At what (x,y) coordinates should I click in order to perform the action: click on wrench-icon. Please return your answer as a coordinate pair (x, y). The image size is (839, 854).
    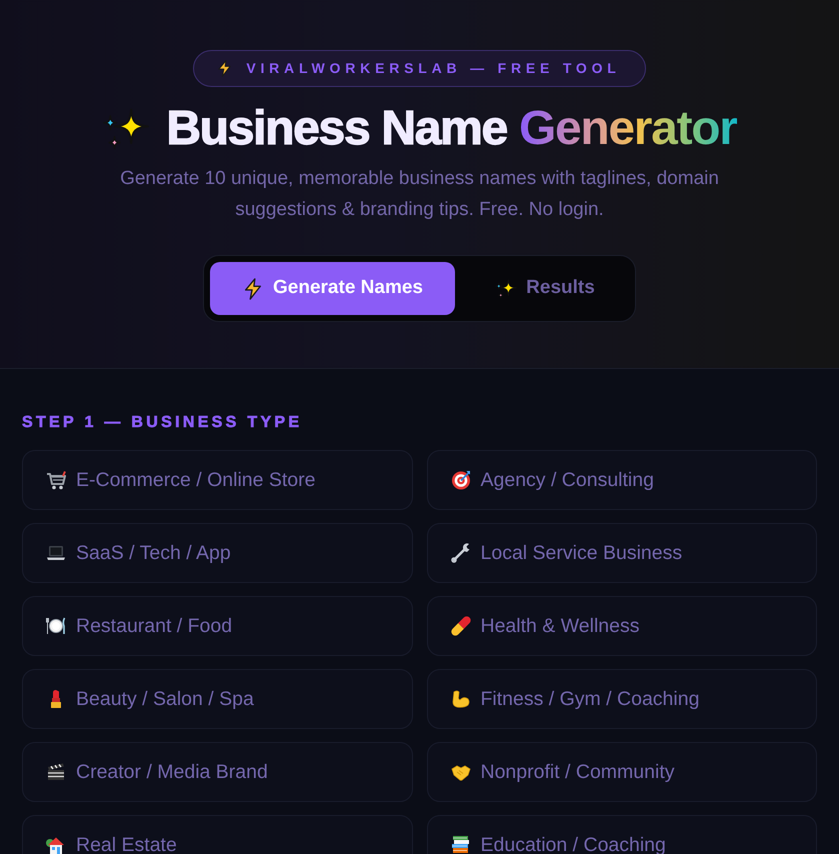
    Looking at the image, I should click on (460, 553).